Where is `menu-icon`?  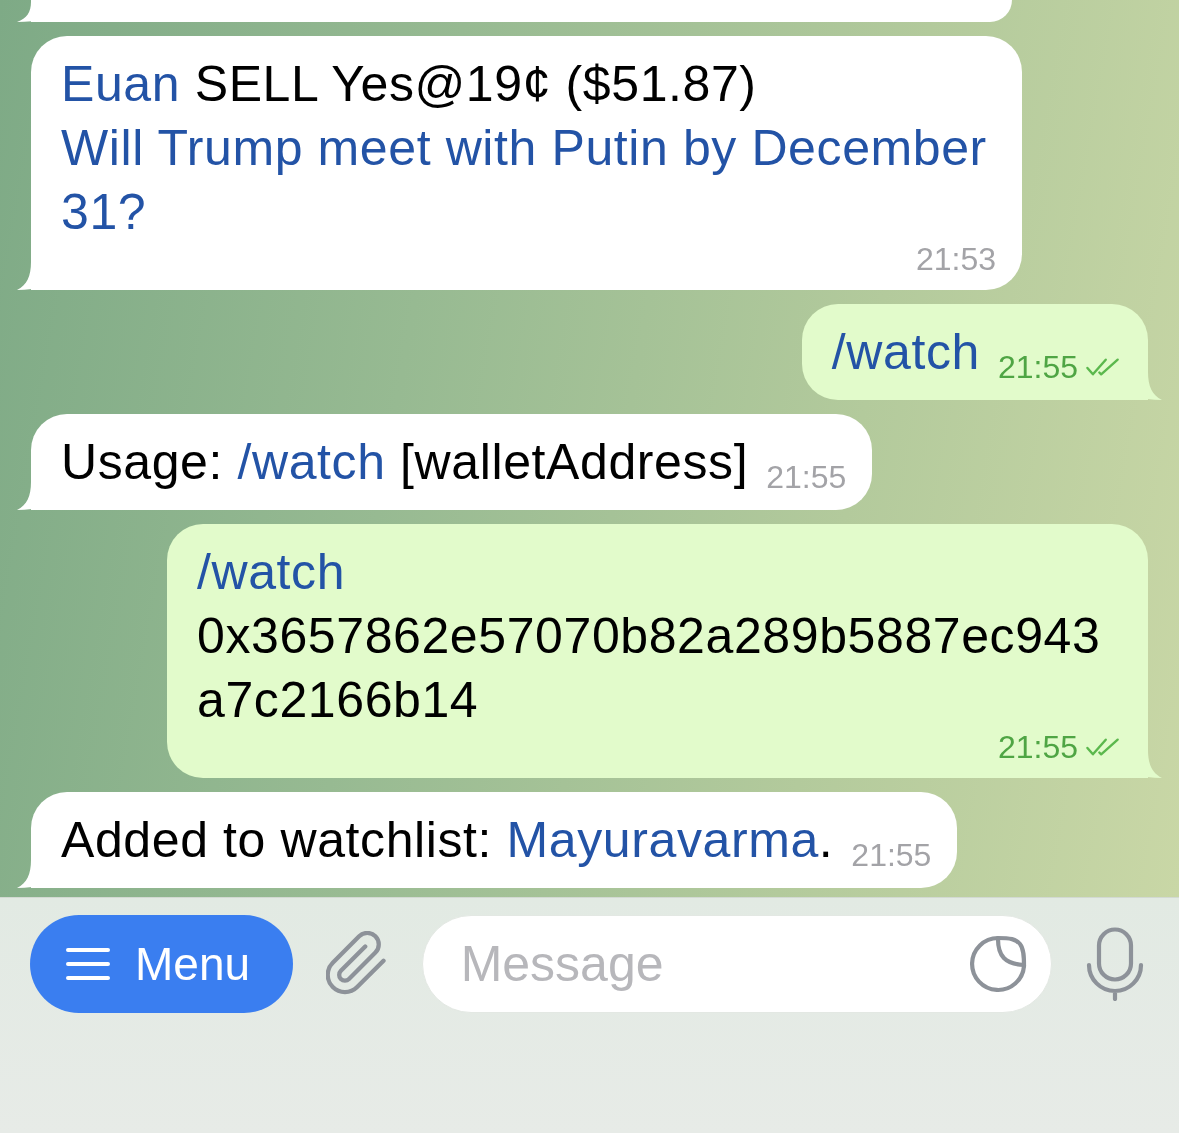 menu-icon is located at coordinates (88, 964).